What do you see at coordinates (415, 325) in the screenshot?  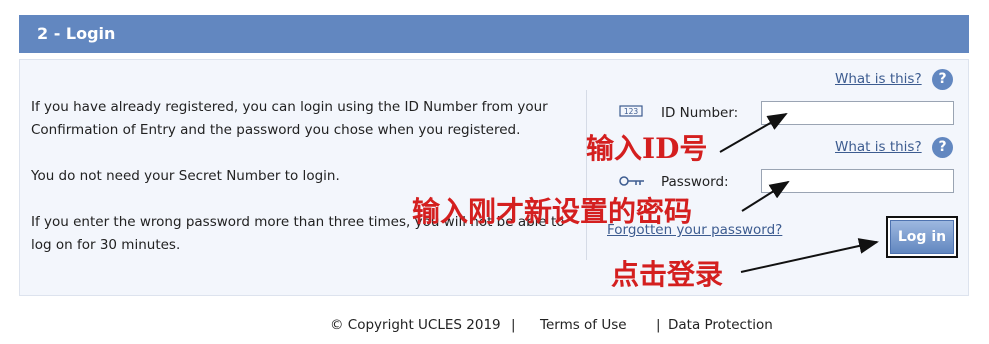 I see `copyright-text: © Copyright UCLES 2019` at bounding box center [415, 325].